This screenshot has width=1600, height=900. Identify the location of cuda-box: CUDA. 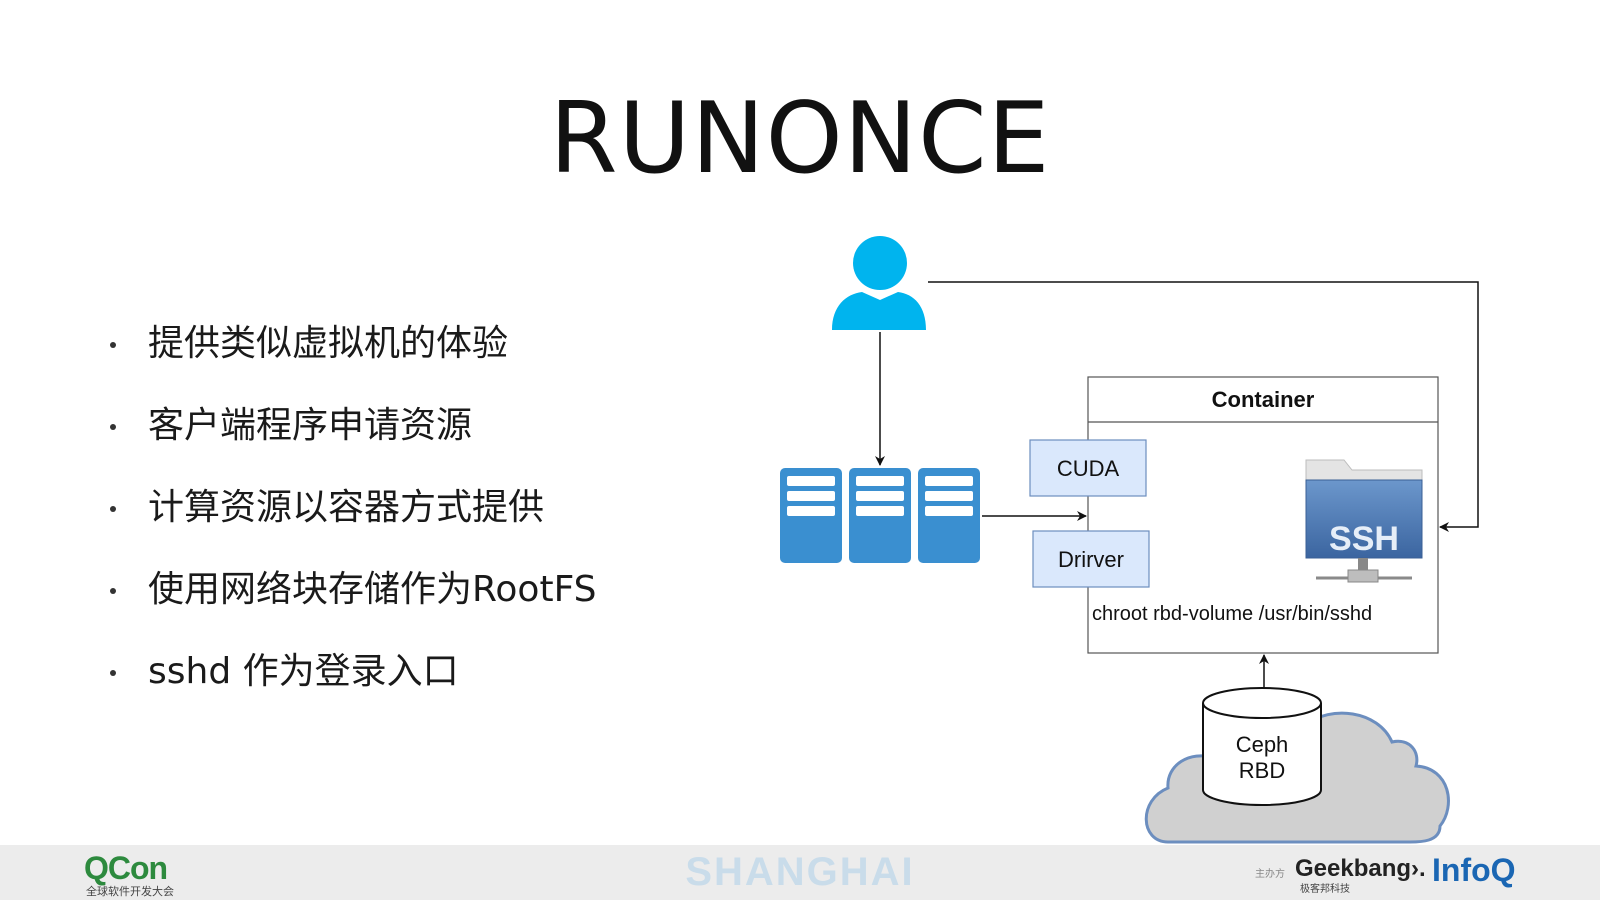
(1088, 468).